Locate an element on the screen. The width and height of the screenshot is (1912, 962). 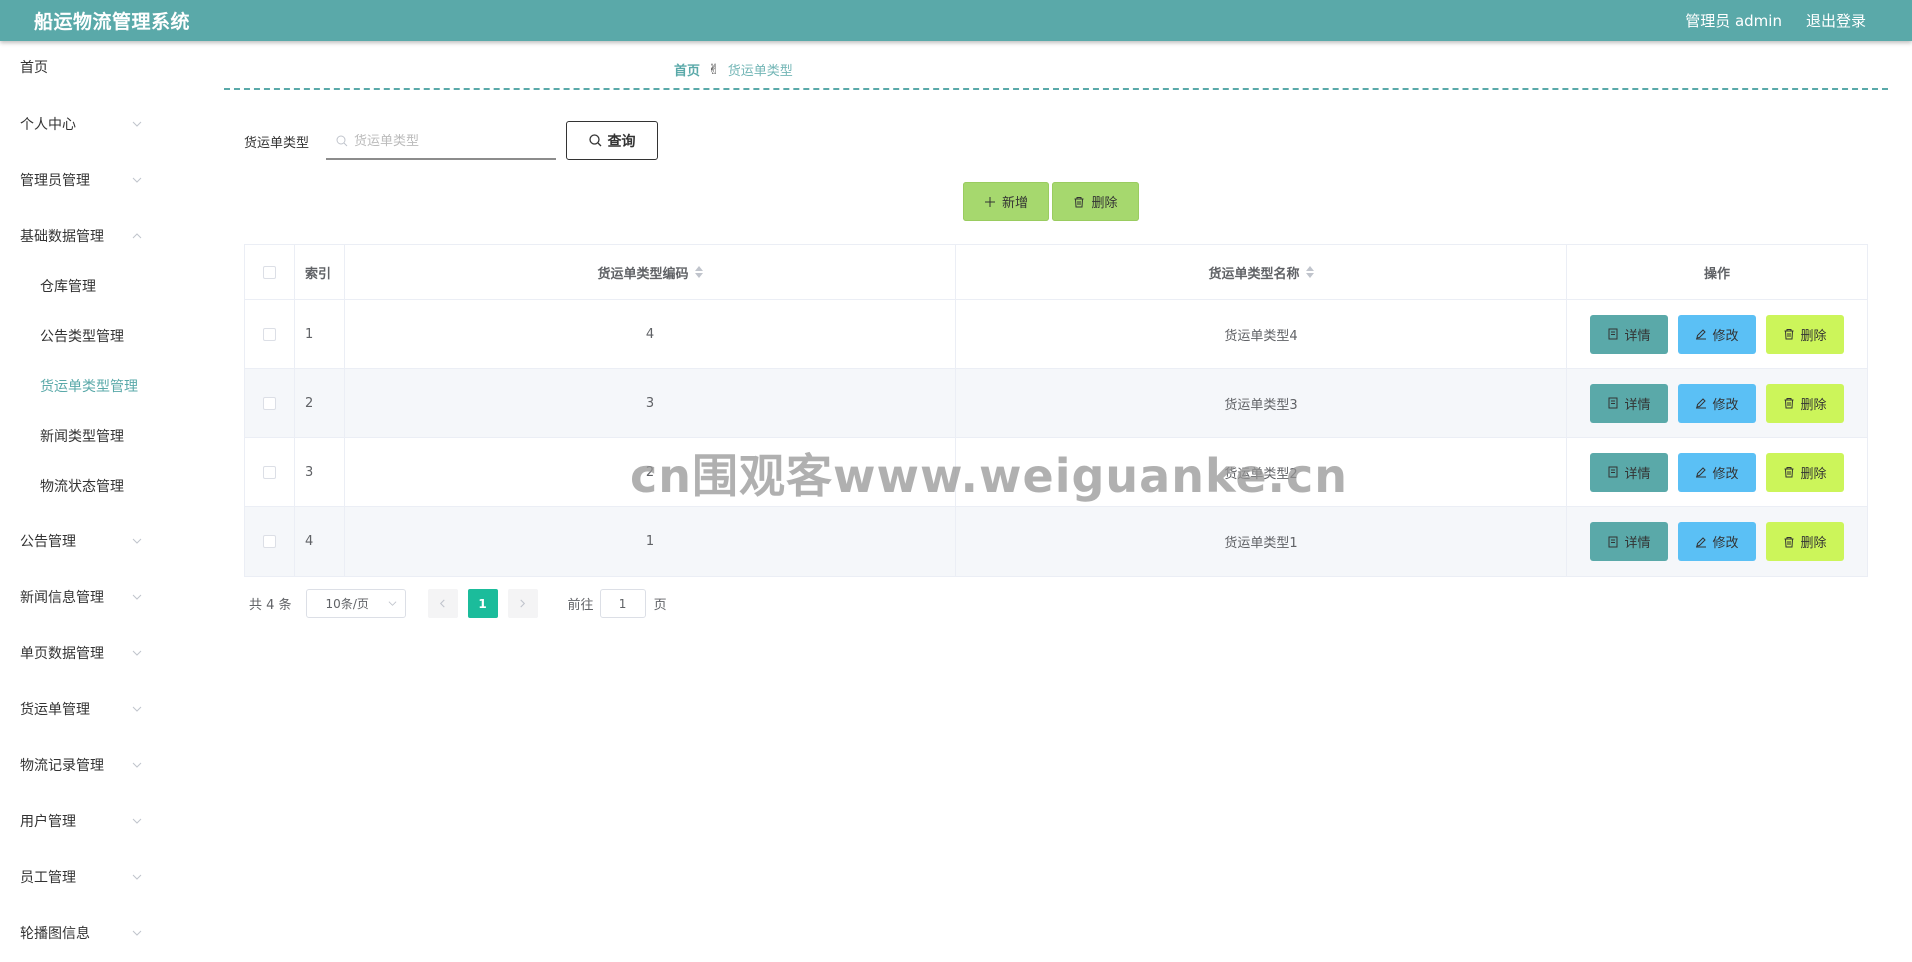
sidebar-item-carousel: 轮播图信息 is located at coordinates (95, 933).